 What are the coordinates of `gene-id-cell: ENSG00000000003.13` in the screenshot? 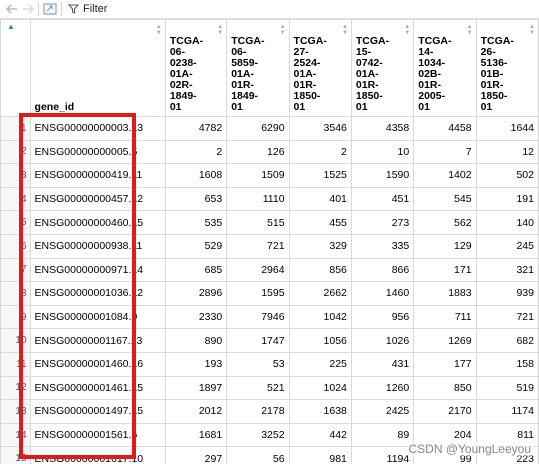 It's located at (97, 128).